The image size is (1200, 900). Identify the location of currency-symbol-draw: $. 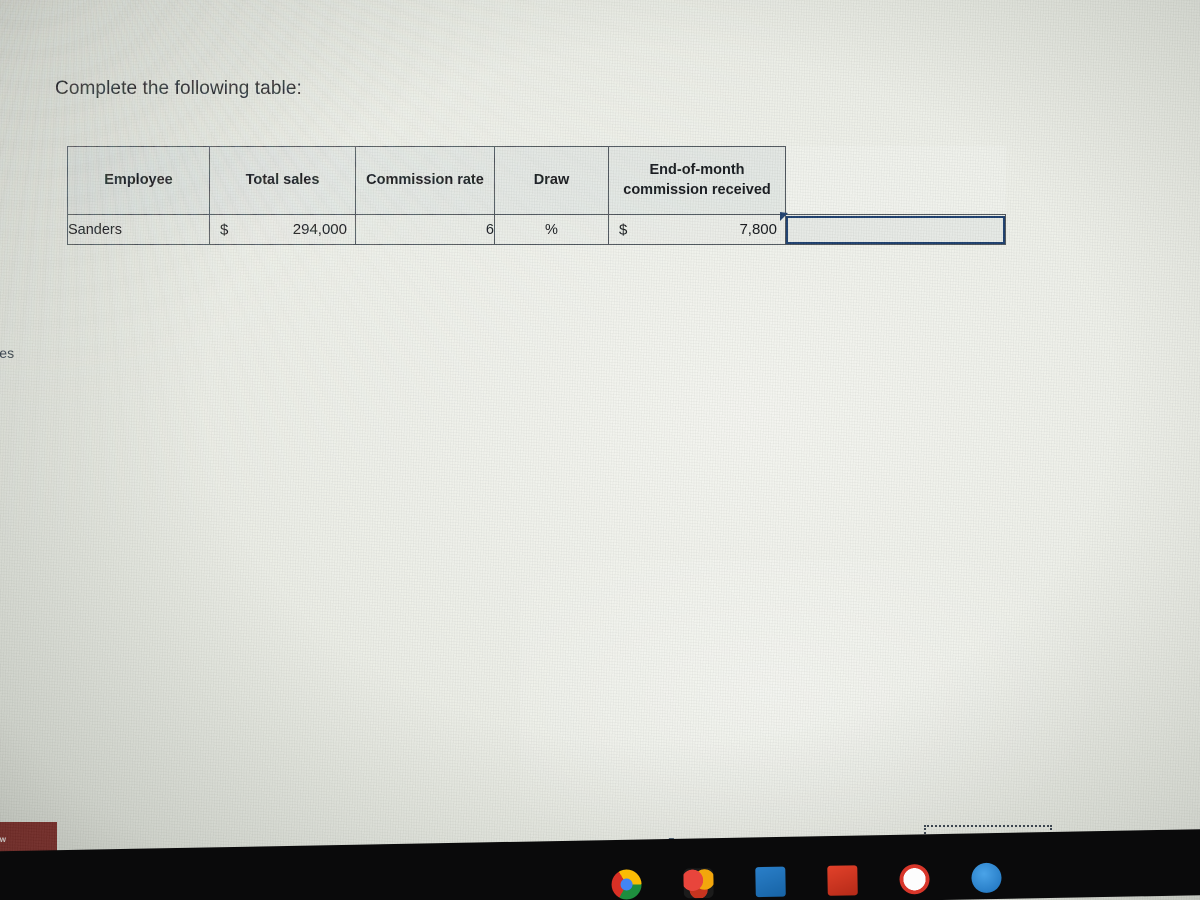
(623, 229).